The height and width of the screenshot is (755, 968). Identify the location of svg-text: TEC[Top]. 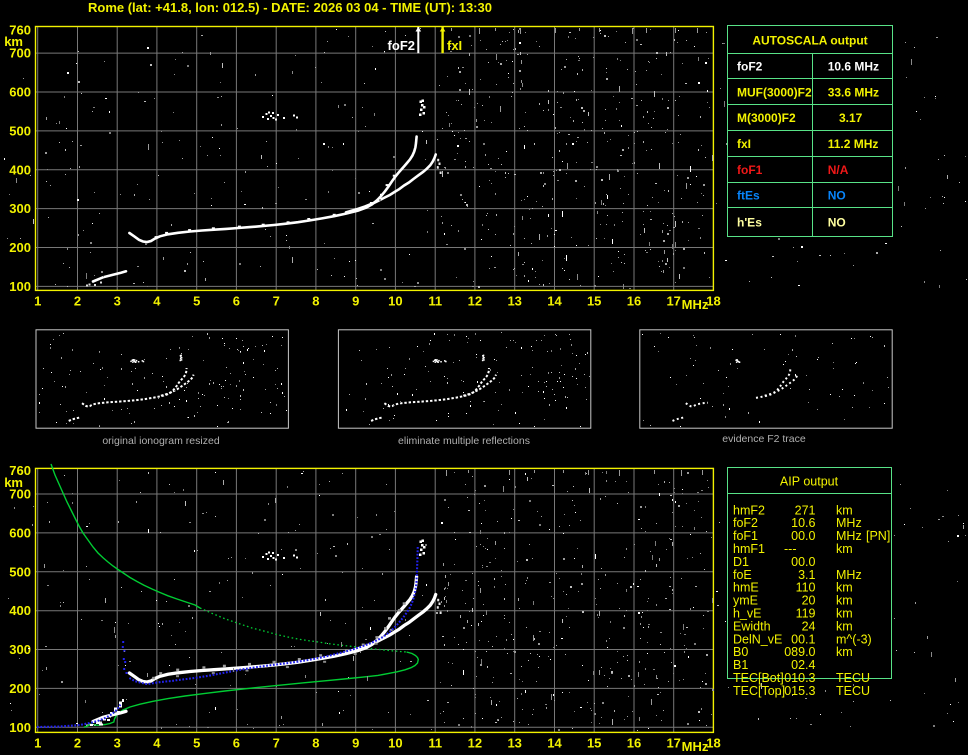
(759, 691).